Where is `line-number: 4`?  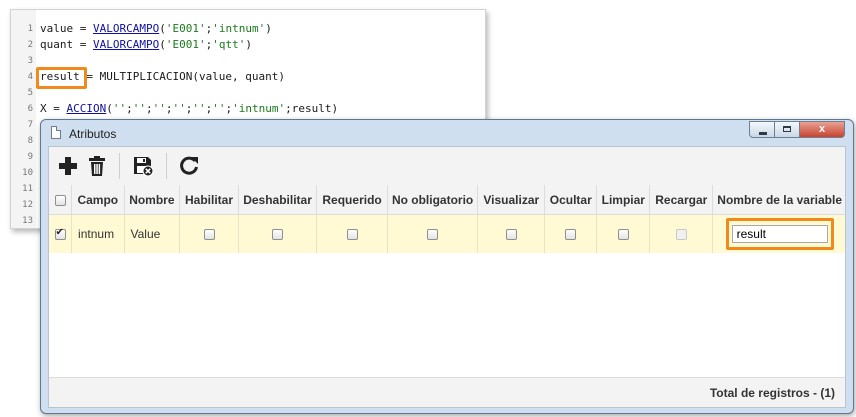
line-number: 4 is located at coordinates (30, 77).